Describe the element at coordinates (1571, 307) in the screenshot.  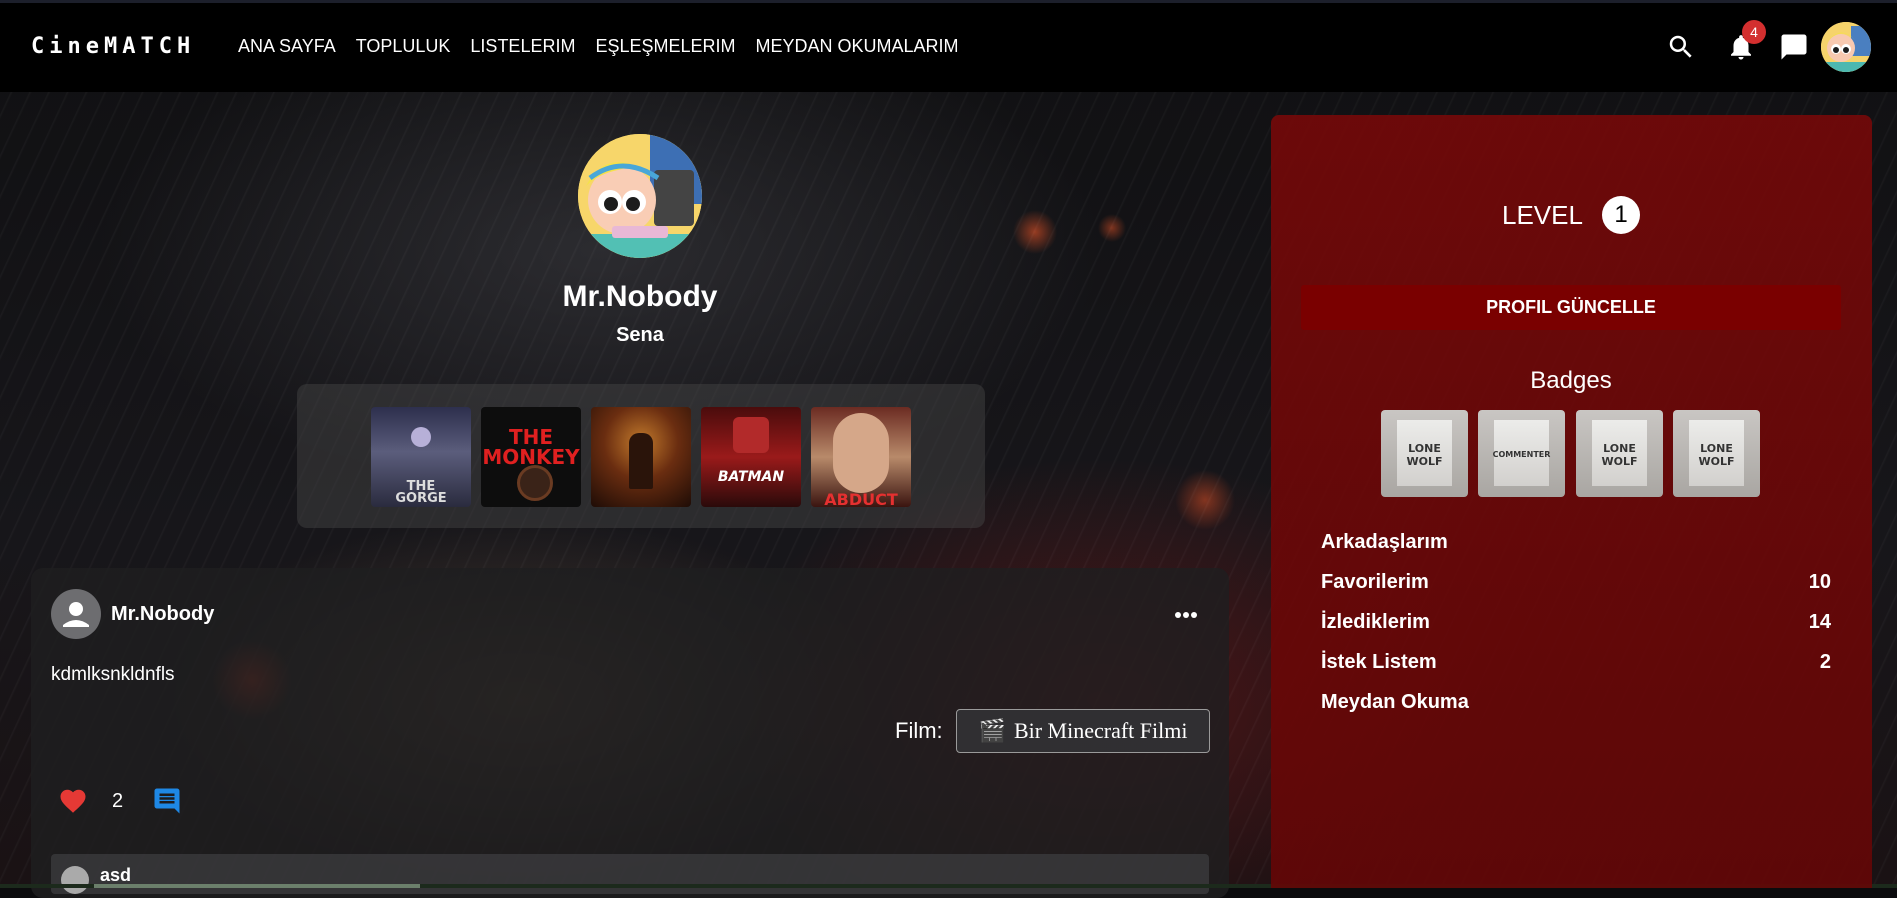
I see `update-profile-button: PROFIL GÜNCELLE` at that location.